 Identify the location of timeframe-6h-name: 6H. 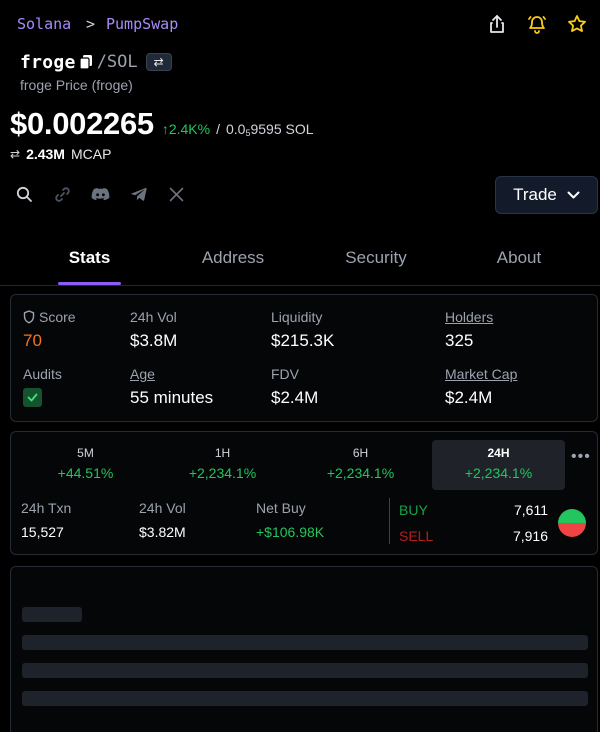
(360, 453).